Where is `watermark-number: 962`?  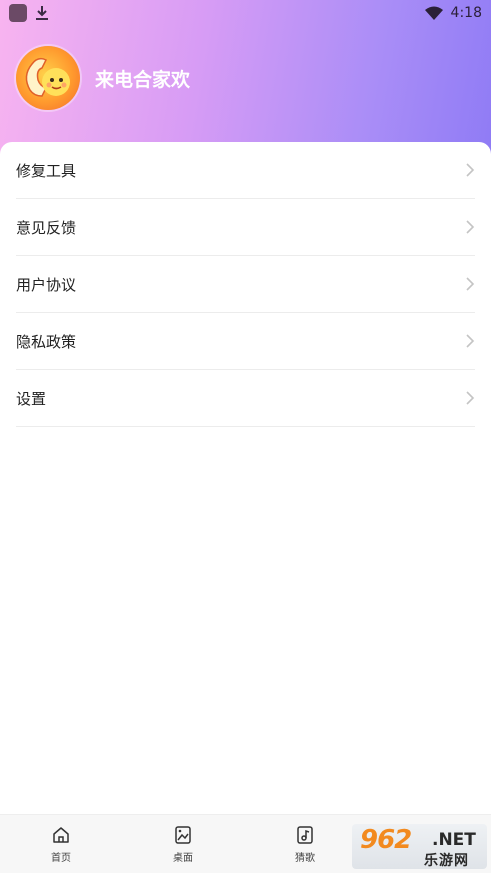 watermark-number: 962 is located at coordinates (386, 840).